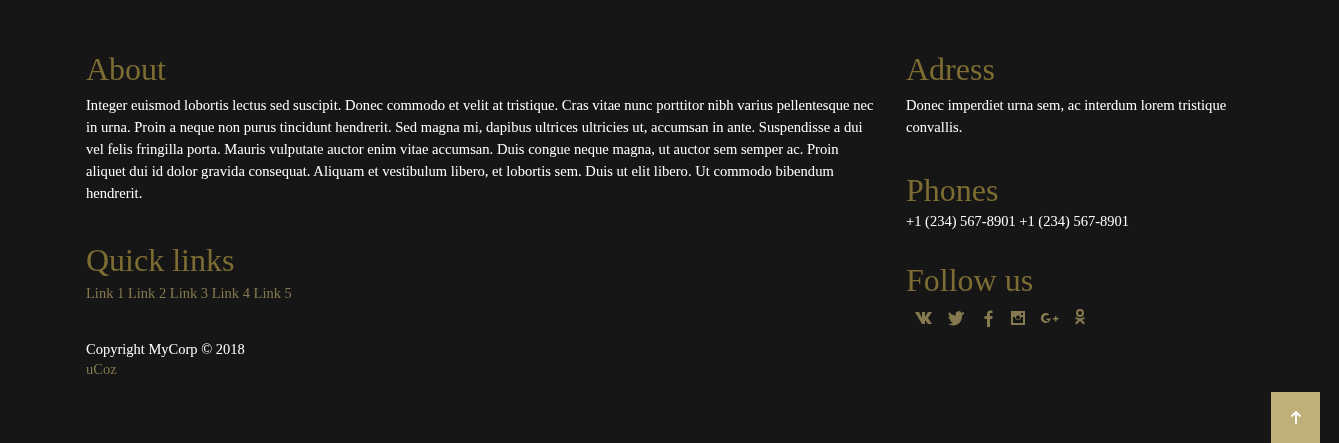 The image size is (1339, 443). I want to click on section-heading: Adress, so click(951, 69).